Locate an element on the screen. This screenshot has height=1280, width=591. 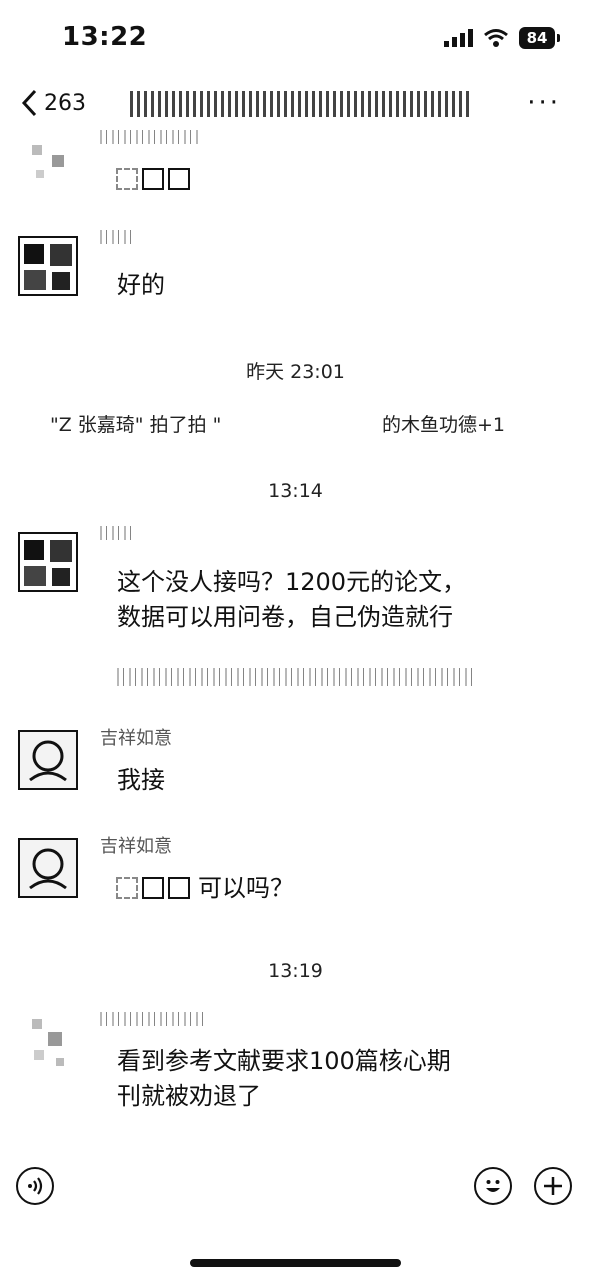
back-button: 263 is located at coordinates (53, 103).